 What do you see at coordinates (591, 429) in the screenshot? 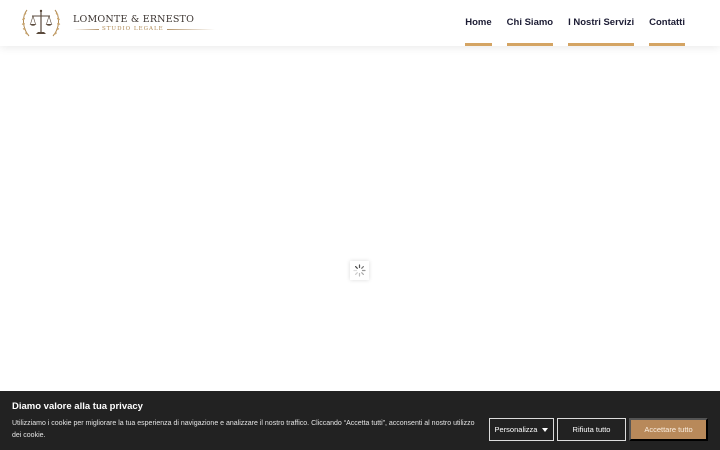
I see `reject-all-button: Rifiuta tutto` at bounding box center [591, 429].